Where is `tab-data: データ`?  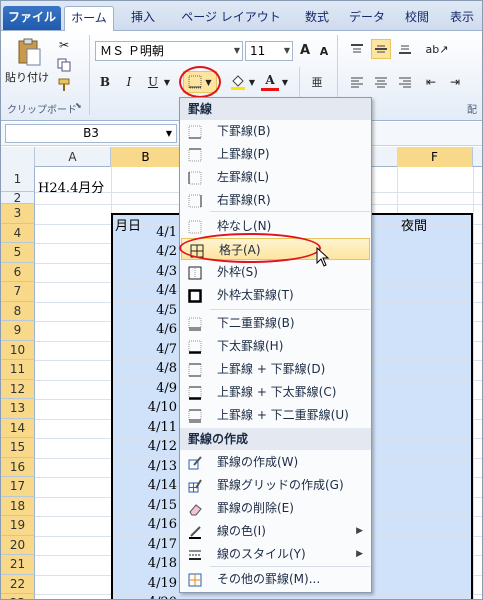
tab-data: データ is located at coordinates (367, 18).